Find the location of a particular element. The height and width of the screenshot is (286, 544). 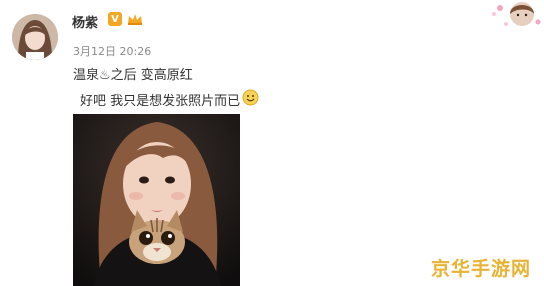

user-avatar is located at coordinates (35, 37).